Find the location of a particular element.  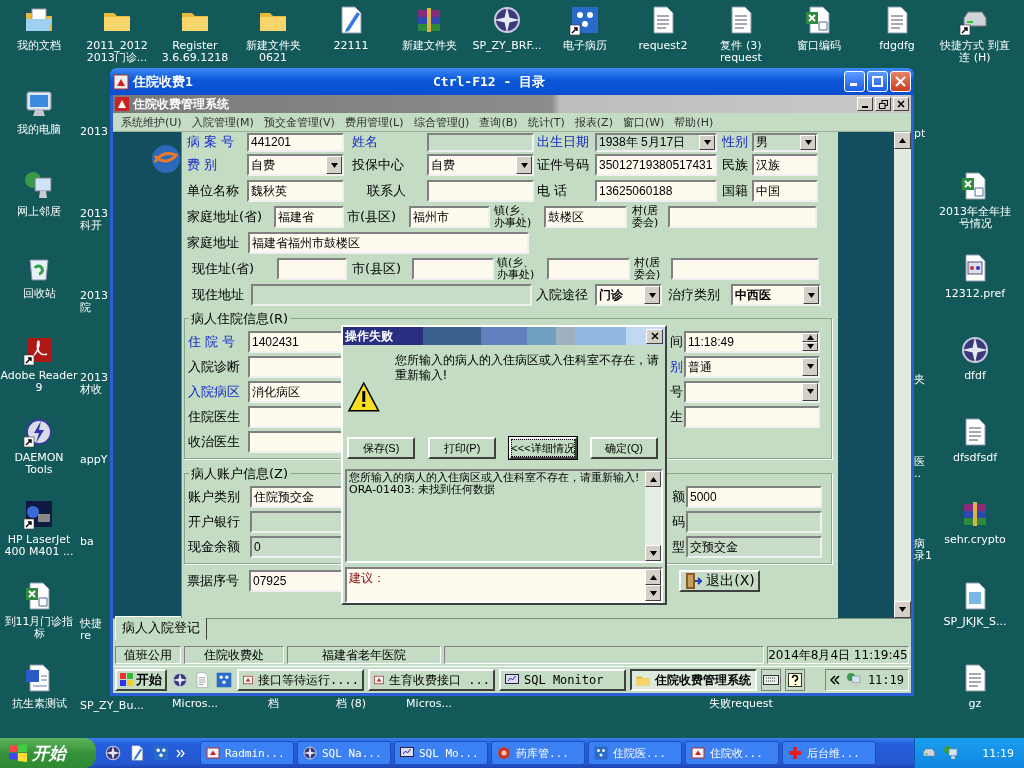

status-datetime: 2014年8月4日 11:19:45 is located at coordinates (838, 655).